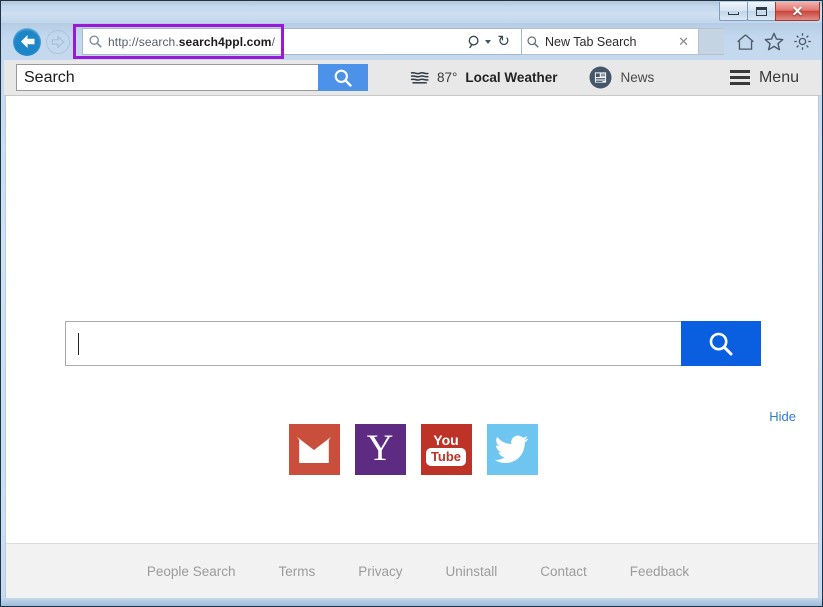 The width and height of the screenshot is (823, 607). I want to click on address-bar-actions: ↻, so click(491, 41).